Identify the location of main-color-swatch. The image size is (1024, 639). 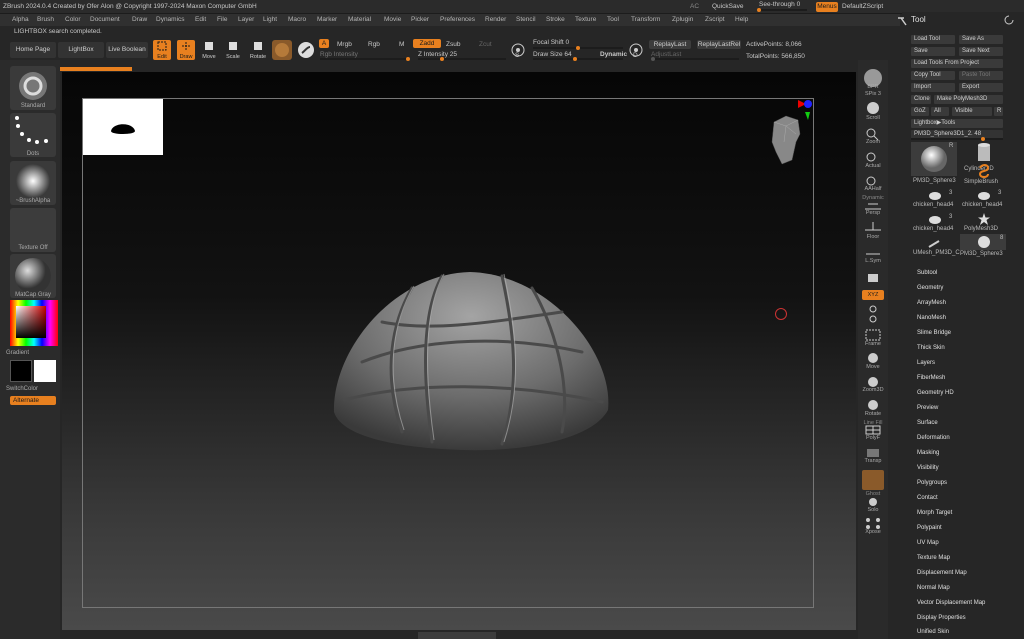
(21, 371).